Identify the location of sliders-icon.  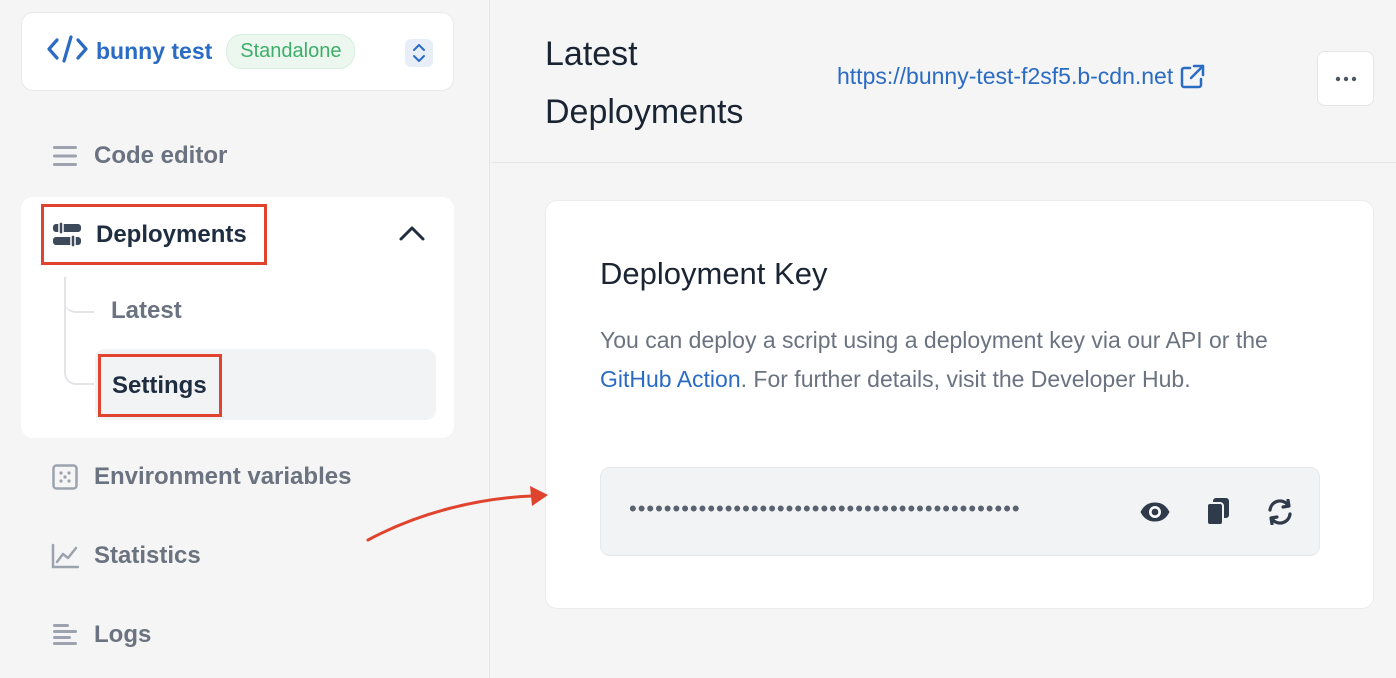
(68, 235).